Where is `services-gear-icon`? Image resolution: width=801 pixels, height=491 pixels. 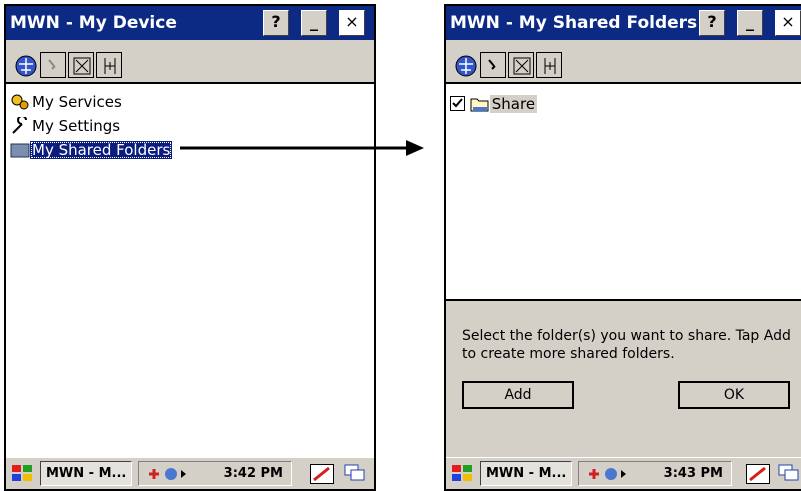
services-gear-icon is located at coordinates (20, 102).